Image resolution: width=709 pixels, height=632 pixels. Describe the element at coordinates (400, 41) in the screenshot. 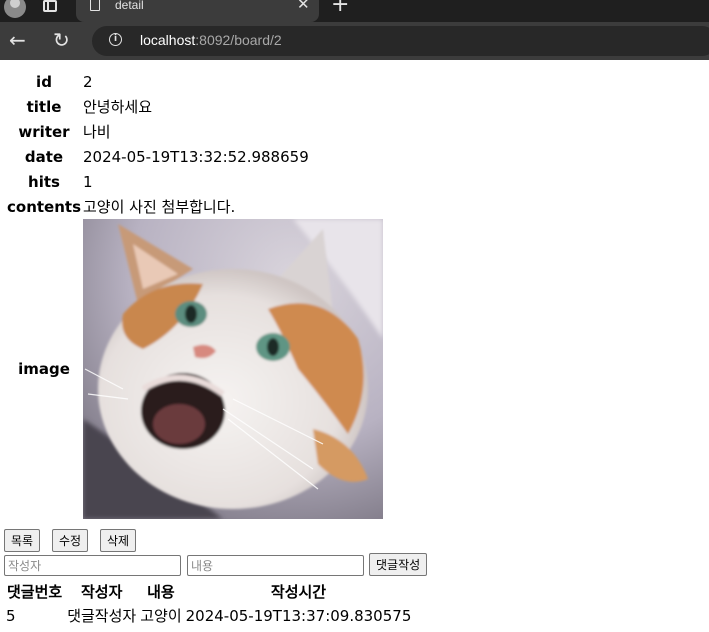

I see `address-bar: i localhost:8092/board/2` at that location.